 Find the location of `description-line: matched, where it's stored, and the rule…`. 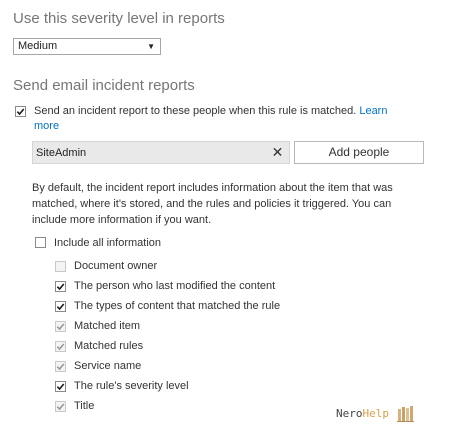

description-line: matched, where it's stored, and the rule… is located at coordinates (212, 204).